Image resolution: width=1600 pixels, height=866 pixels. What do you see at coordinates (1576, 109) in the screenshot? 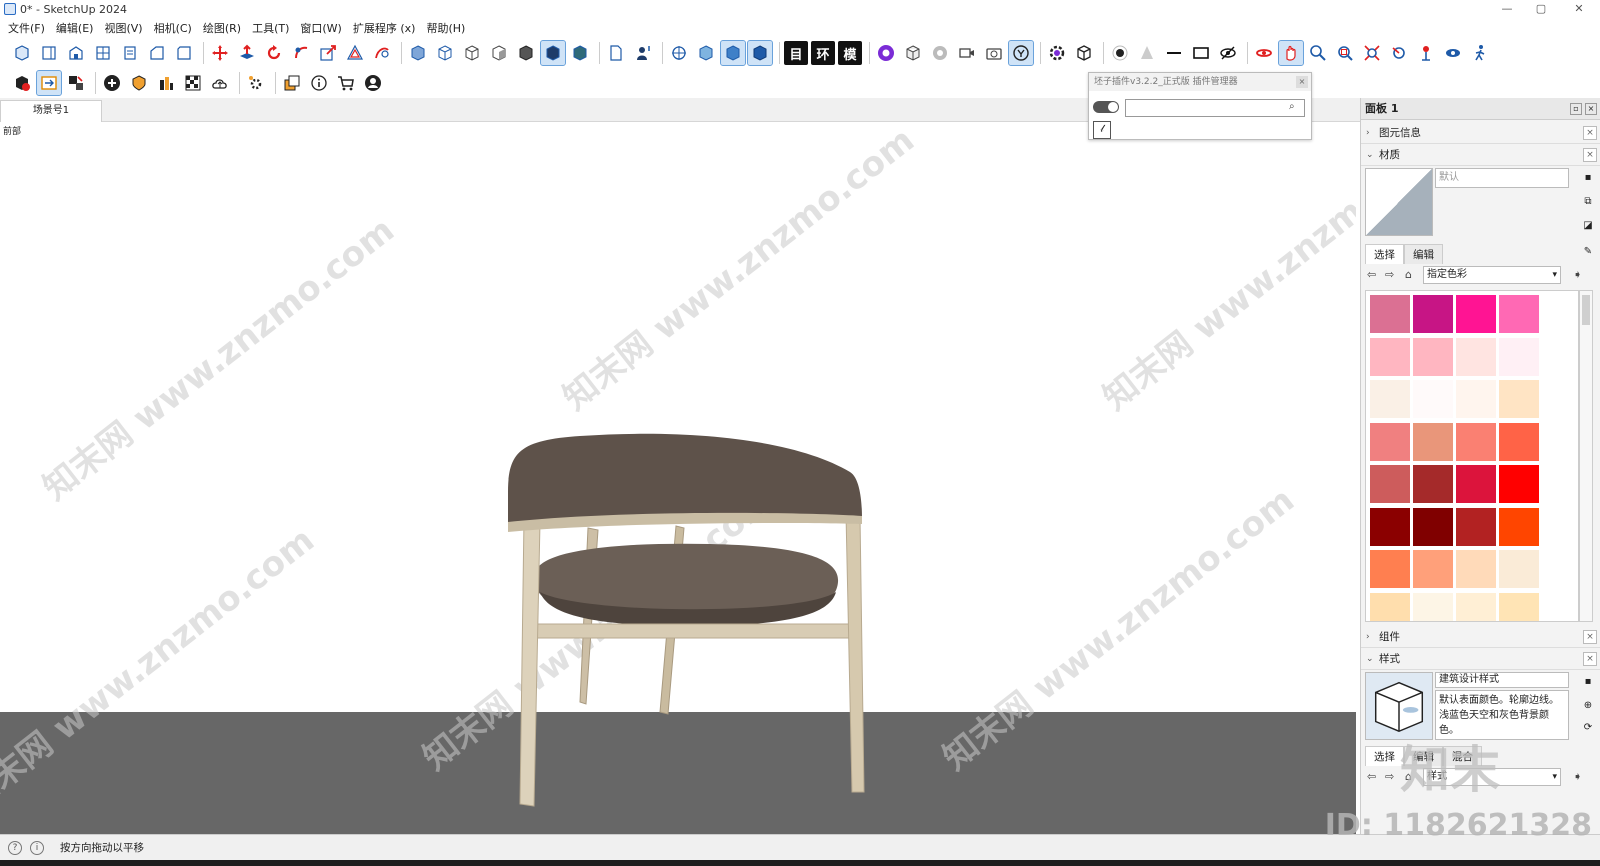
I see `tray-pin-icon: ▫` at bounding box center [1576, 109].